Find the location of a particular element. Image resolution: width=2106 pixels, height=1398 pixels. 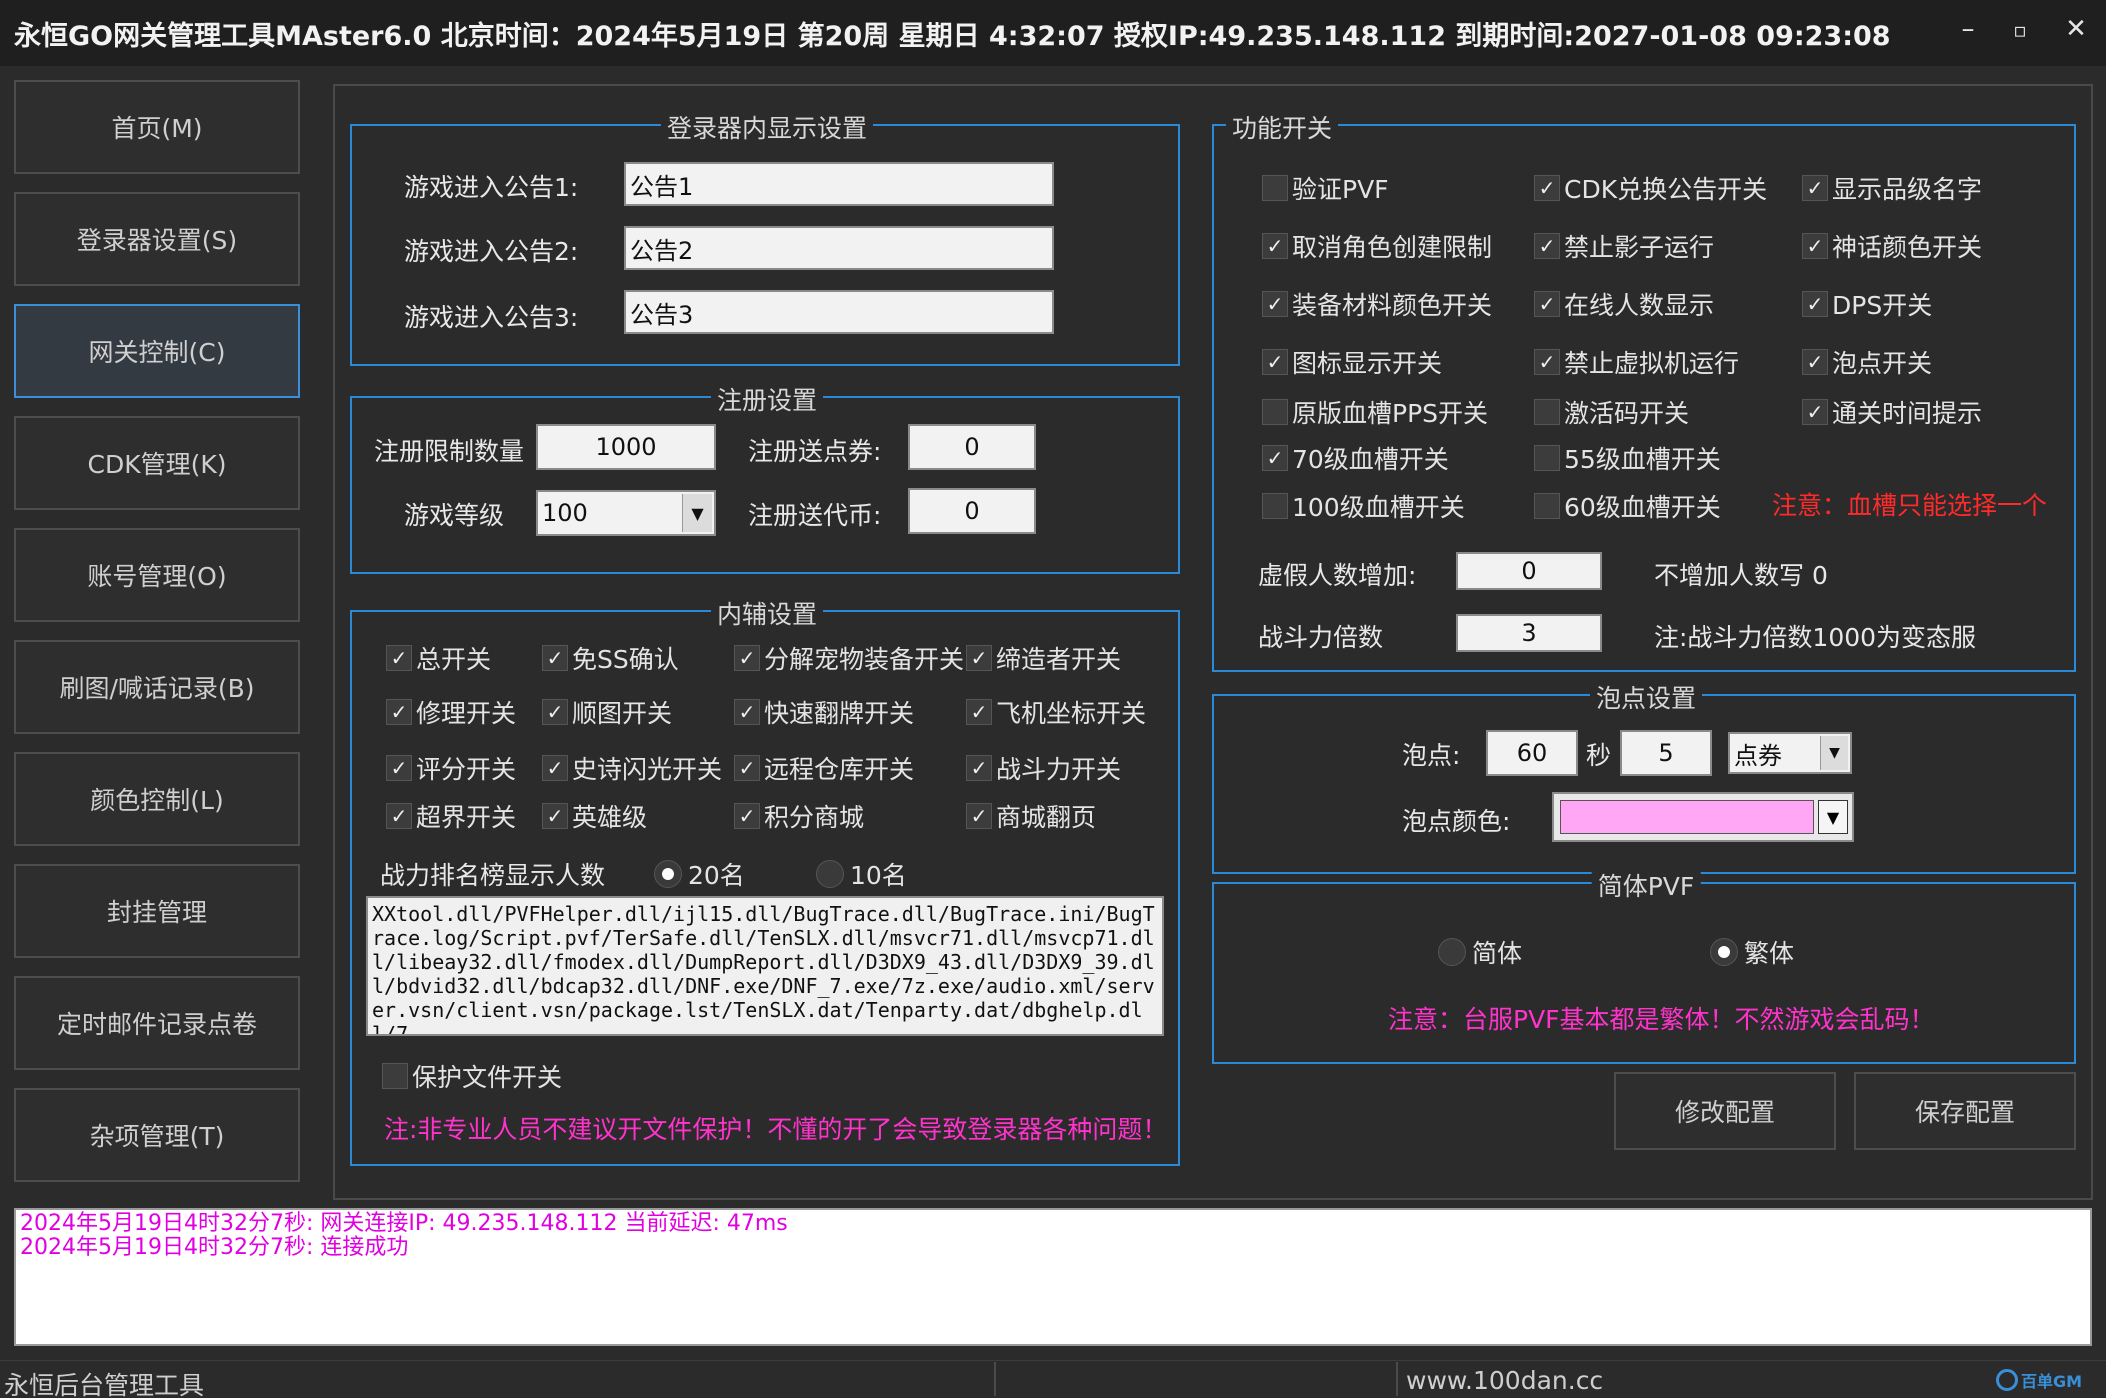

checkbox-label: 积分商城 is located at coordinates (814, 817).